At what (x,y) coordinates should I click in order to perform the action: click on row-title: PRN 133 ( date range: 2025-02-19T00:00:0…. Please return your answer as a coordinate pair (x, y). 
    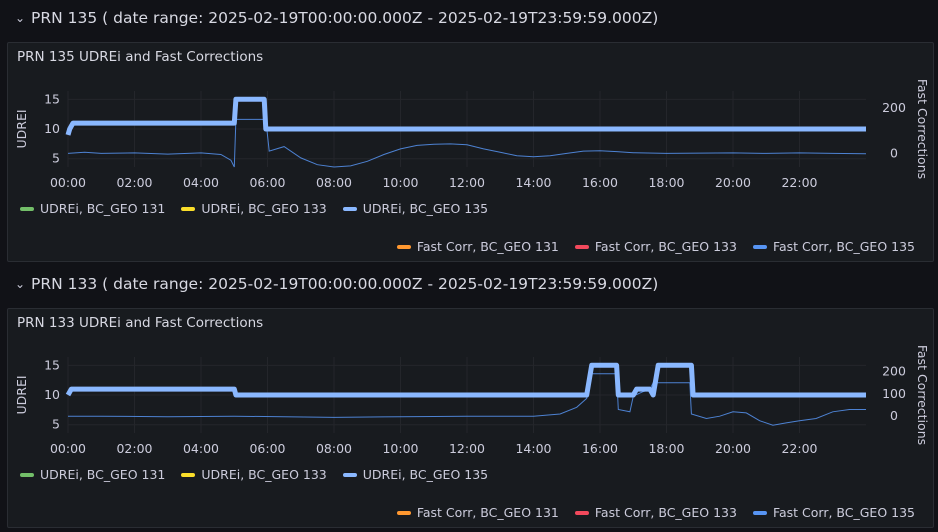
    Looking at the image, I should click on (345, 284).